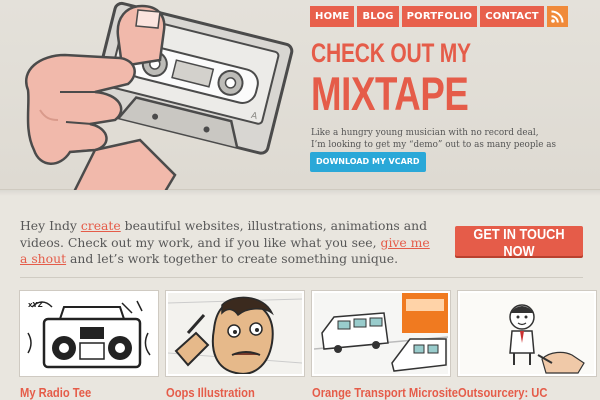 The width and height of the screenshot is (600, 400). What do you see at coordinates (378, 16) in the screenshot?
I see `nav-blog: BLOG` at bounding box center [378, 16].